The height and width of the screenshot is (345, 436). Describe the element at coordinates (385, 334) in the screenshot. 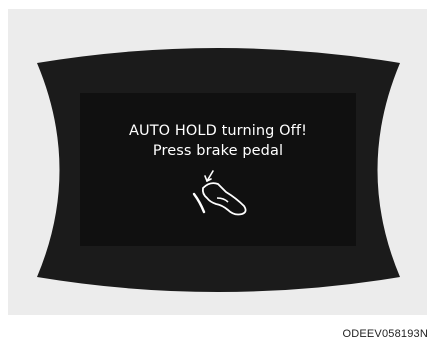

I see `figure-code: ODEEV058193N` at that location.